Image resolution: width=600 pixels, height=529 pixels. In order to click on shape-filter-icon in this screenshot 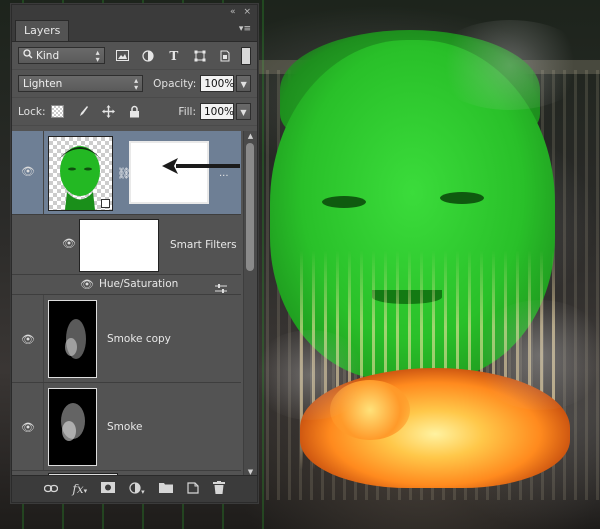, I will do `click(200, 56)`.